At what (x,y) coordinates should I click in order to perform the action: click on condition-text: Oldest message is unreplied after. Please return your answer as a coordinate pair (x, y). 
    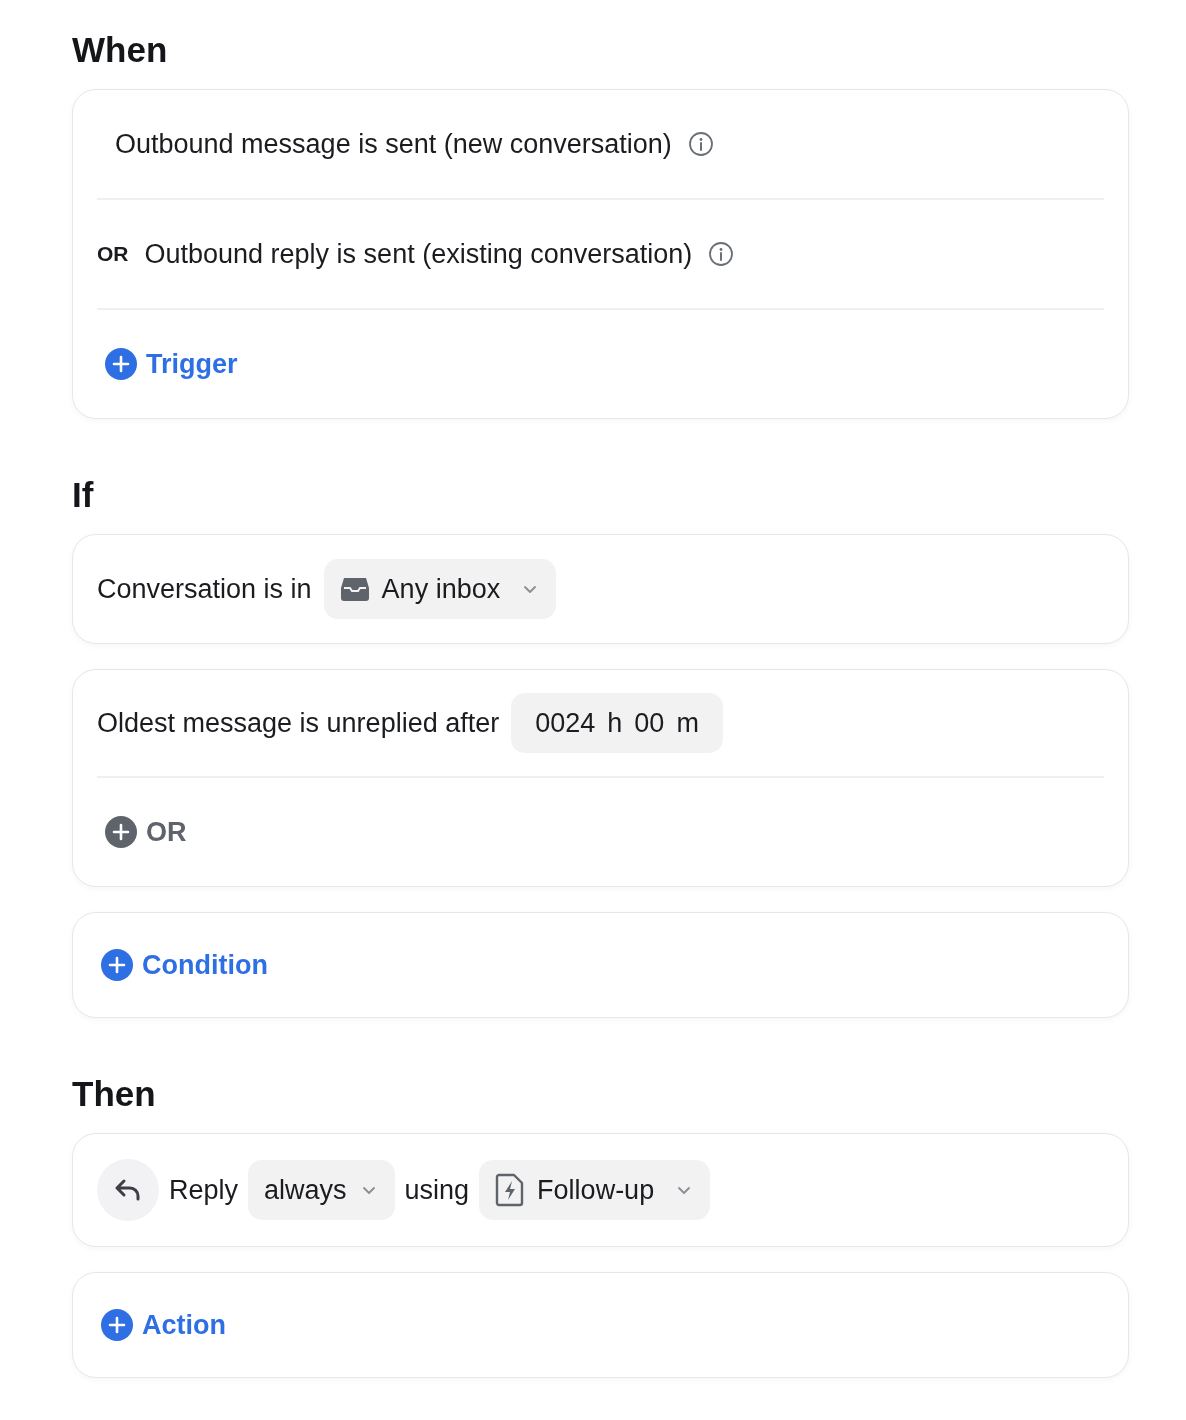
    Looking at the image, I should click on (298, 723).